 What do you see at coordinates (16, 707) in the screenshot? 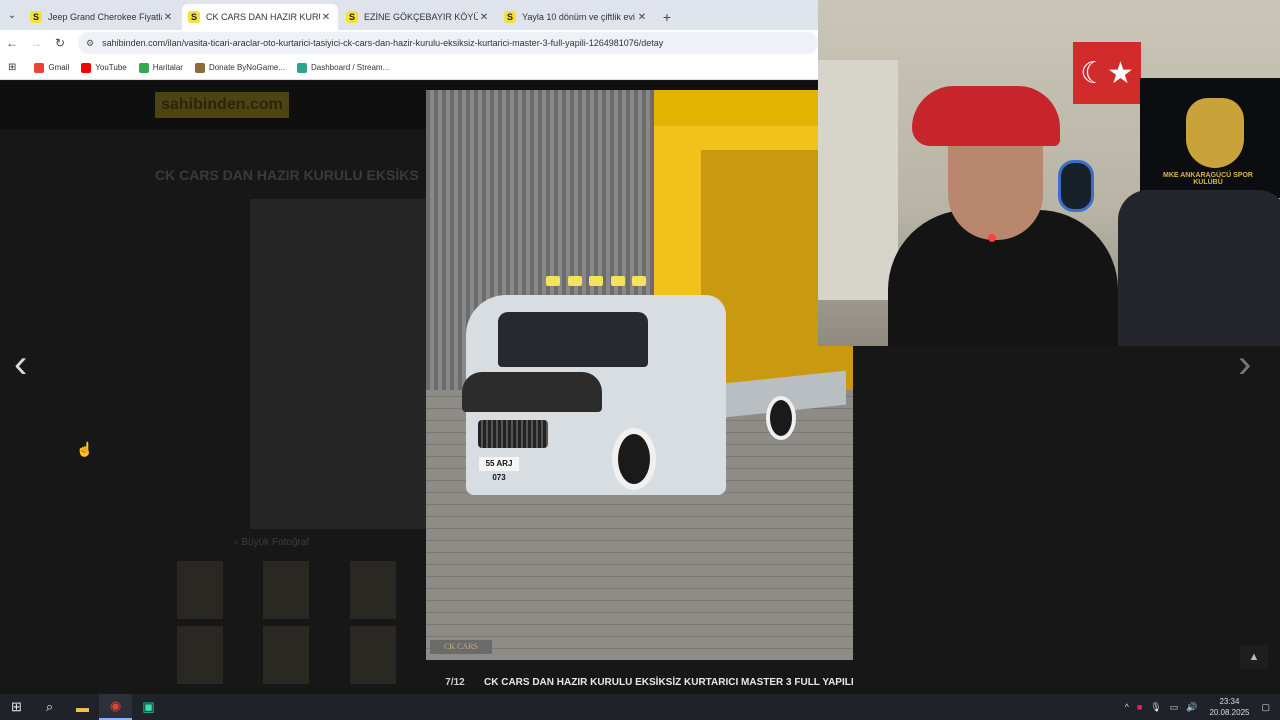
I see `windows-start-icon: ⊞` at bounding box center [16, 707].